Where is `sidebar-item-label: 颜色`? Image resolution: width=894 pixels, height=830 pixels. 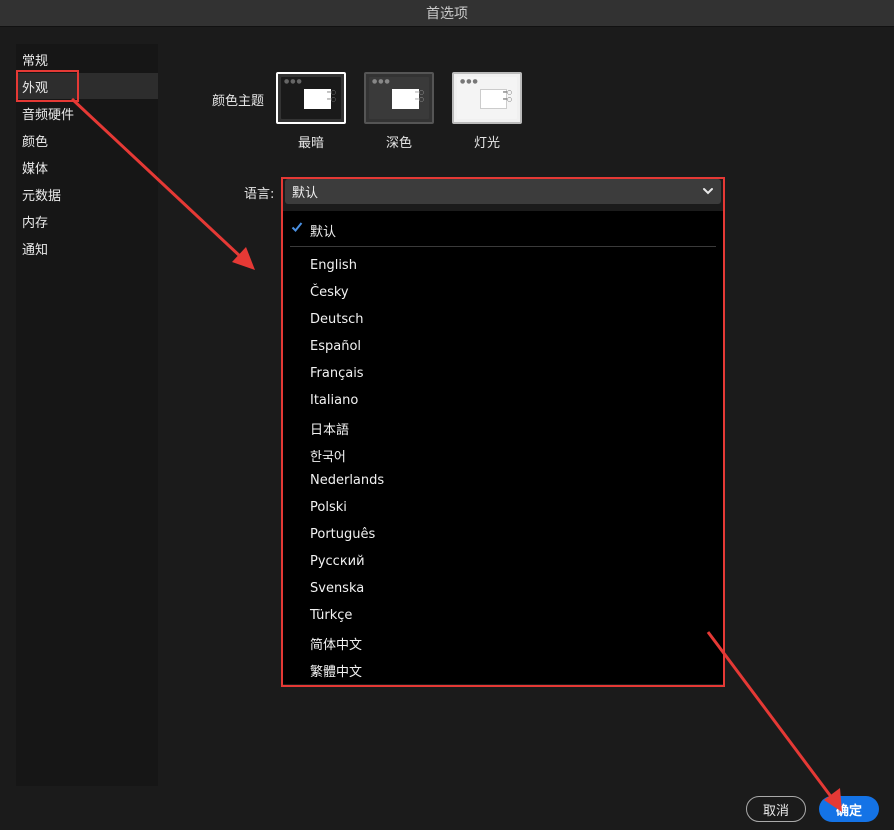
sidebar-item-label: 颜色 is located at coordinates (35, 142).